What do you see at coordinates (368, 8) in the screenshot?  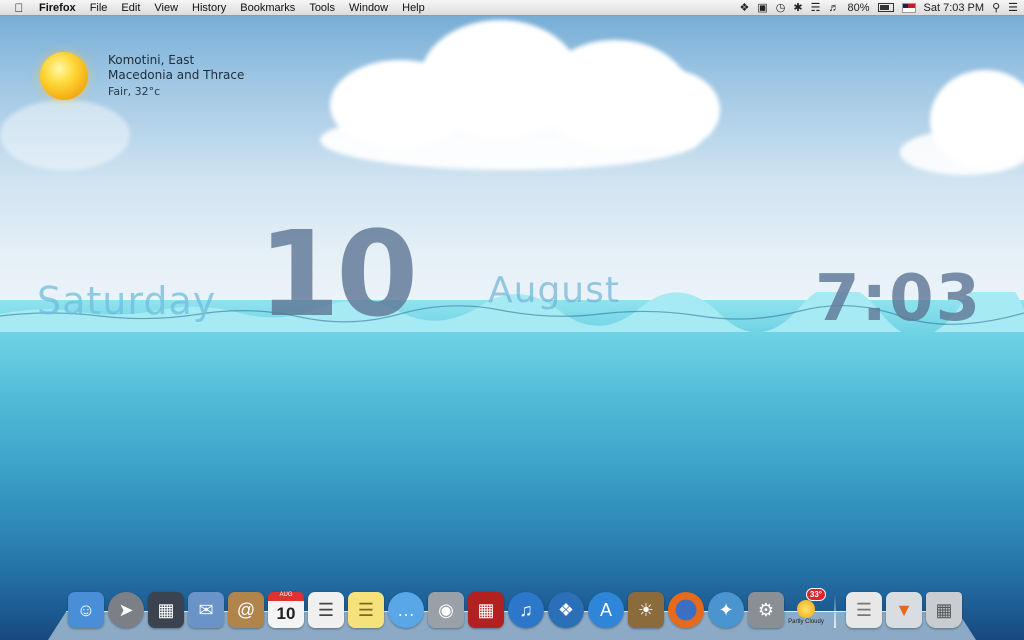 I see `menu-window: Window` at bounding box center [368, 8].